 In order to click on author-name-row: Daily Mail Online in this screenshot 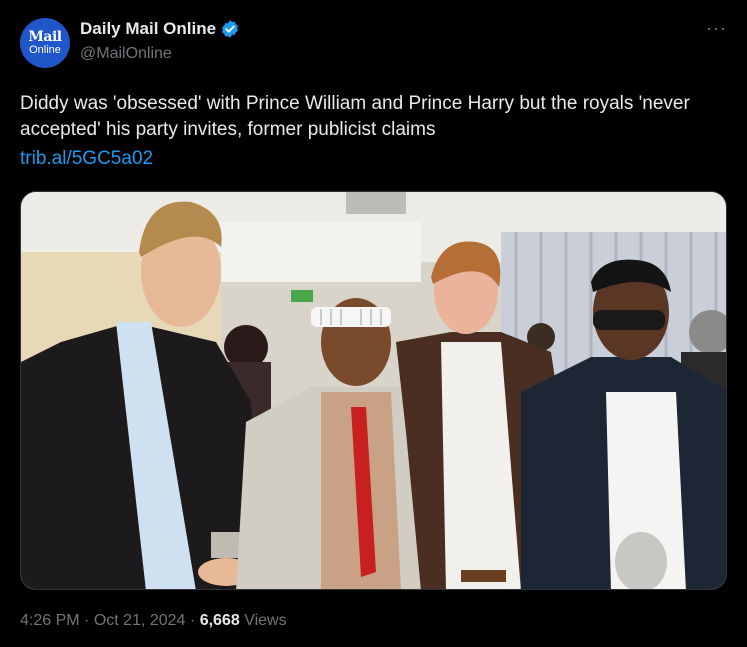, I will do `click(160, 29)`.